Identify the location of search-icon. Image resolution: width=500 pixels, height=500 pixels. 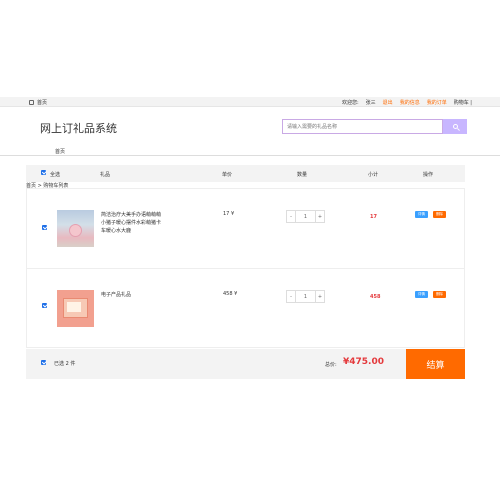
(455, 126).